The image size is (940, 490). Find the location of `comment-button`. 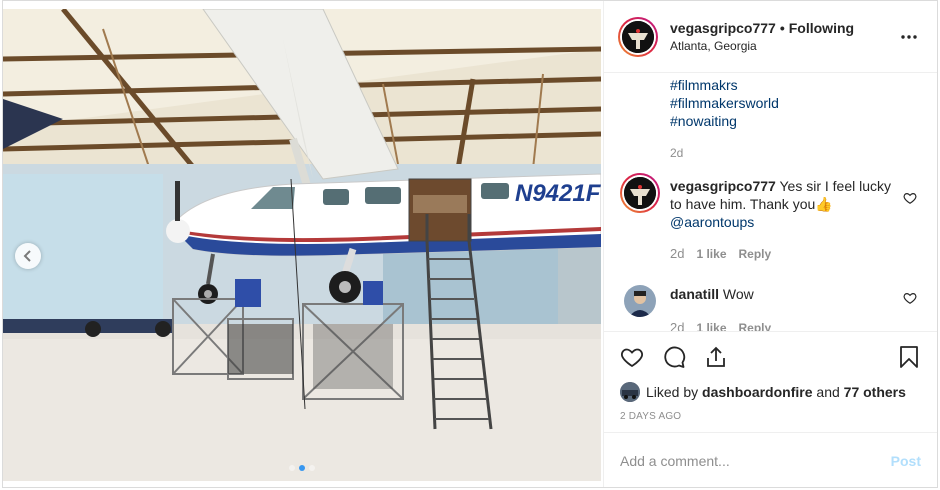

comment-button is located at coordinates (674, 357).